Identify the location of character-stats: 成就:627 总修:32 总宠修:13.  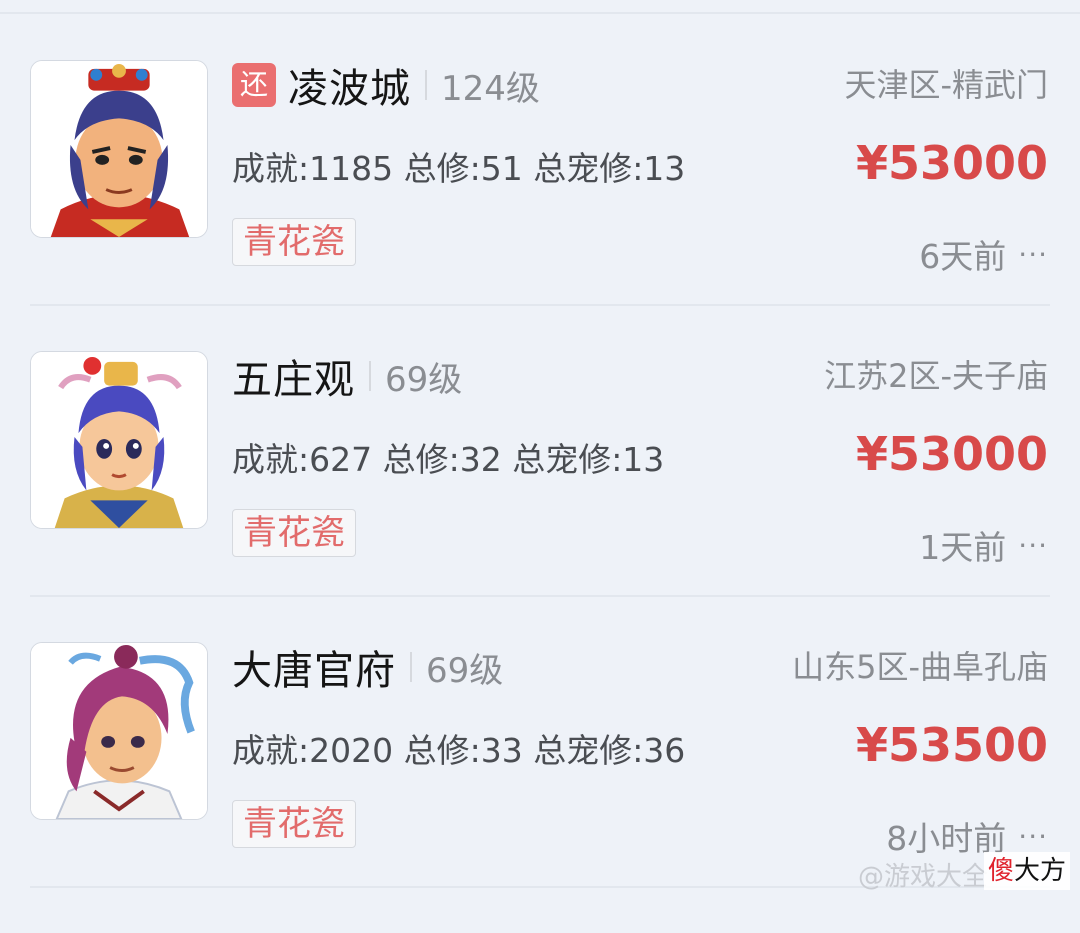
(448, 459).